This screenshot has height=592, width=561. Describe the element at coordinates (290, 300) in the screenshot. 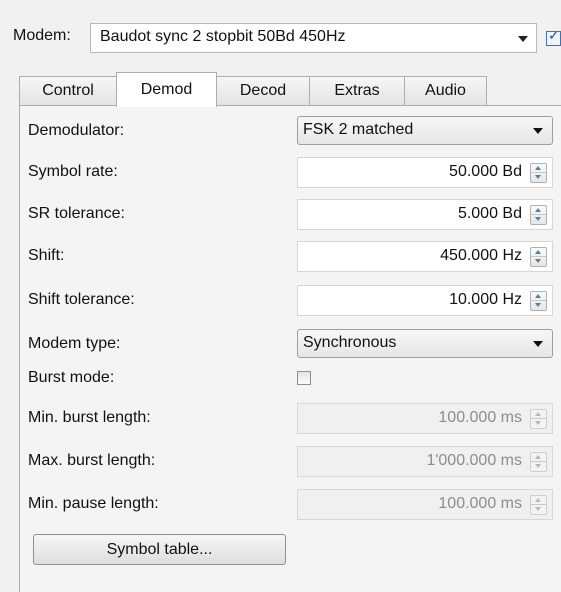

I see `shift-tolerance-row: Shift tolerance: 10.000 Hz` at that location.